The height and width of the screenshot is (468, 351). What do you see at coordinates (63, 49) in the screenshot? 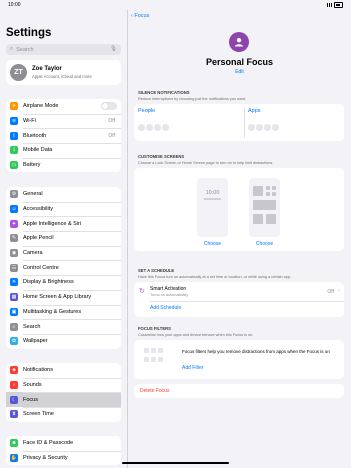
I see `search-field: ⌕ Search 🎙︎` at bounding box center [63, 49].